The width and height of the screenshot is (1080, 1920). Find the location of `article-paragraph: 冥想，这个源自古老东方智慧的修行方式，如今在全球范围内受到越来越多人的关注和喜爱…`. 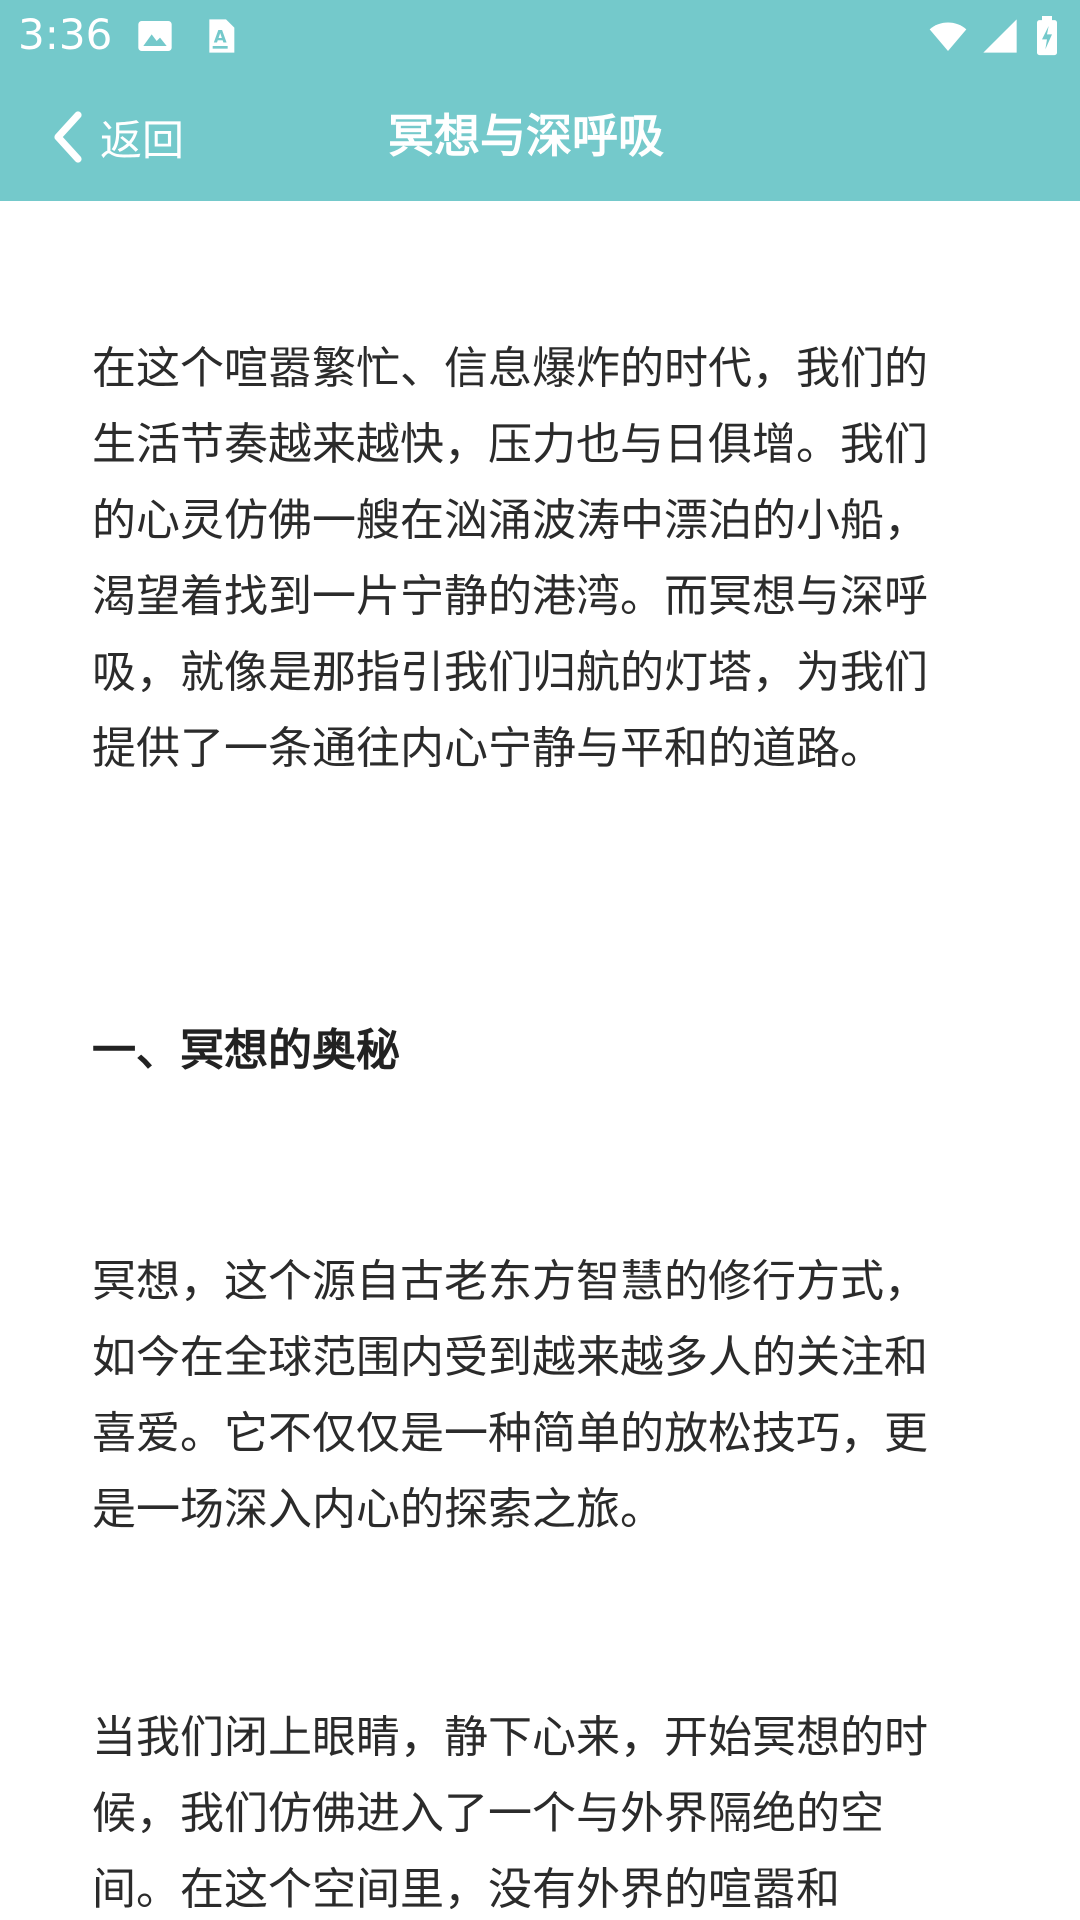

article-paragraph: 冥想，这个源自古老东方智慧的修行方式，如今在全球范围内受到越来越多人的关注和喜爱… is located at coordinates (510, 1395).